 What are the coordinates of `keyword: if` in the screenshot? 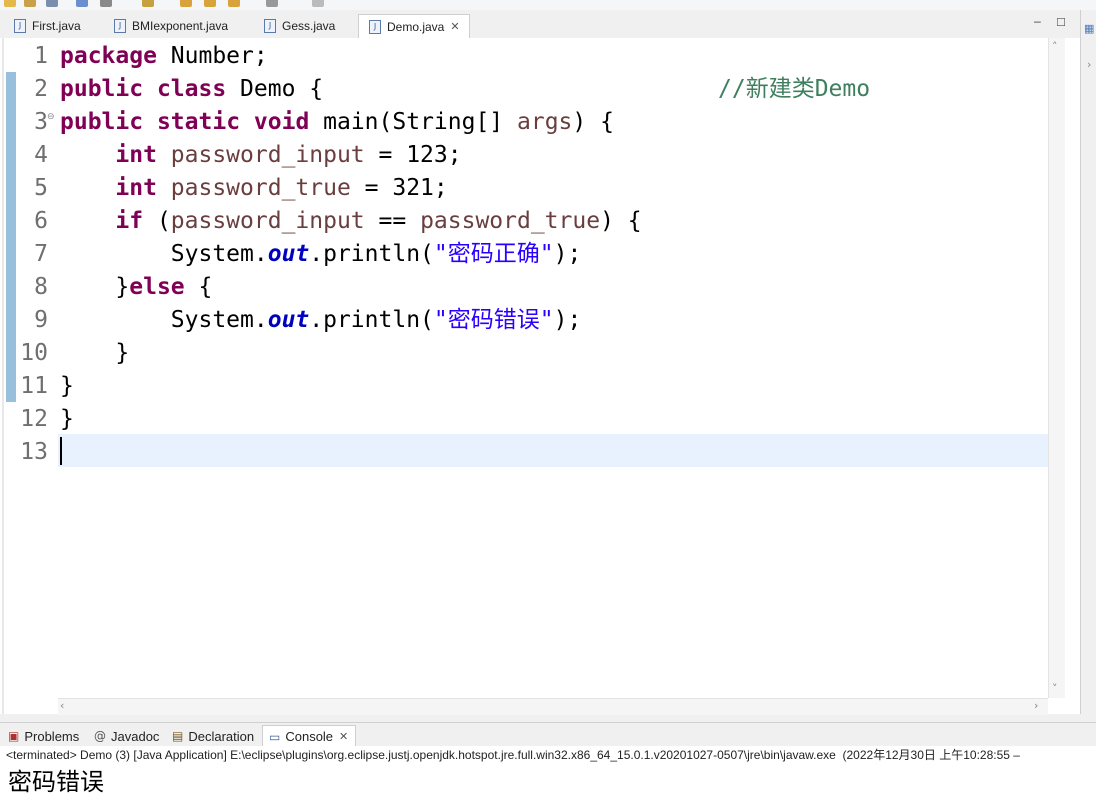 It's located at (129, 221).